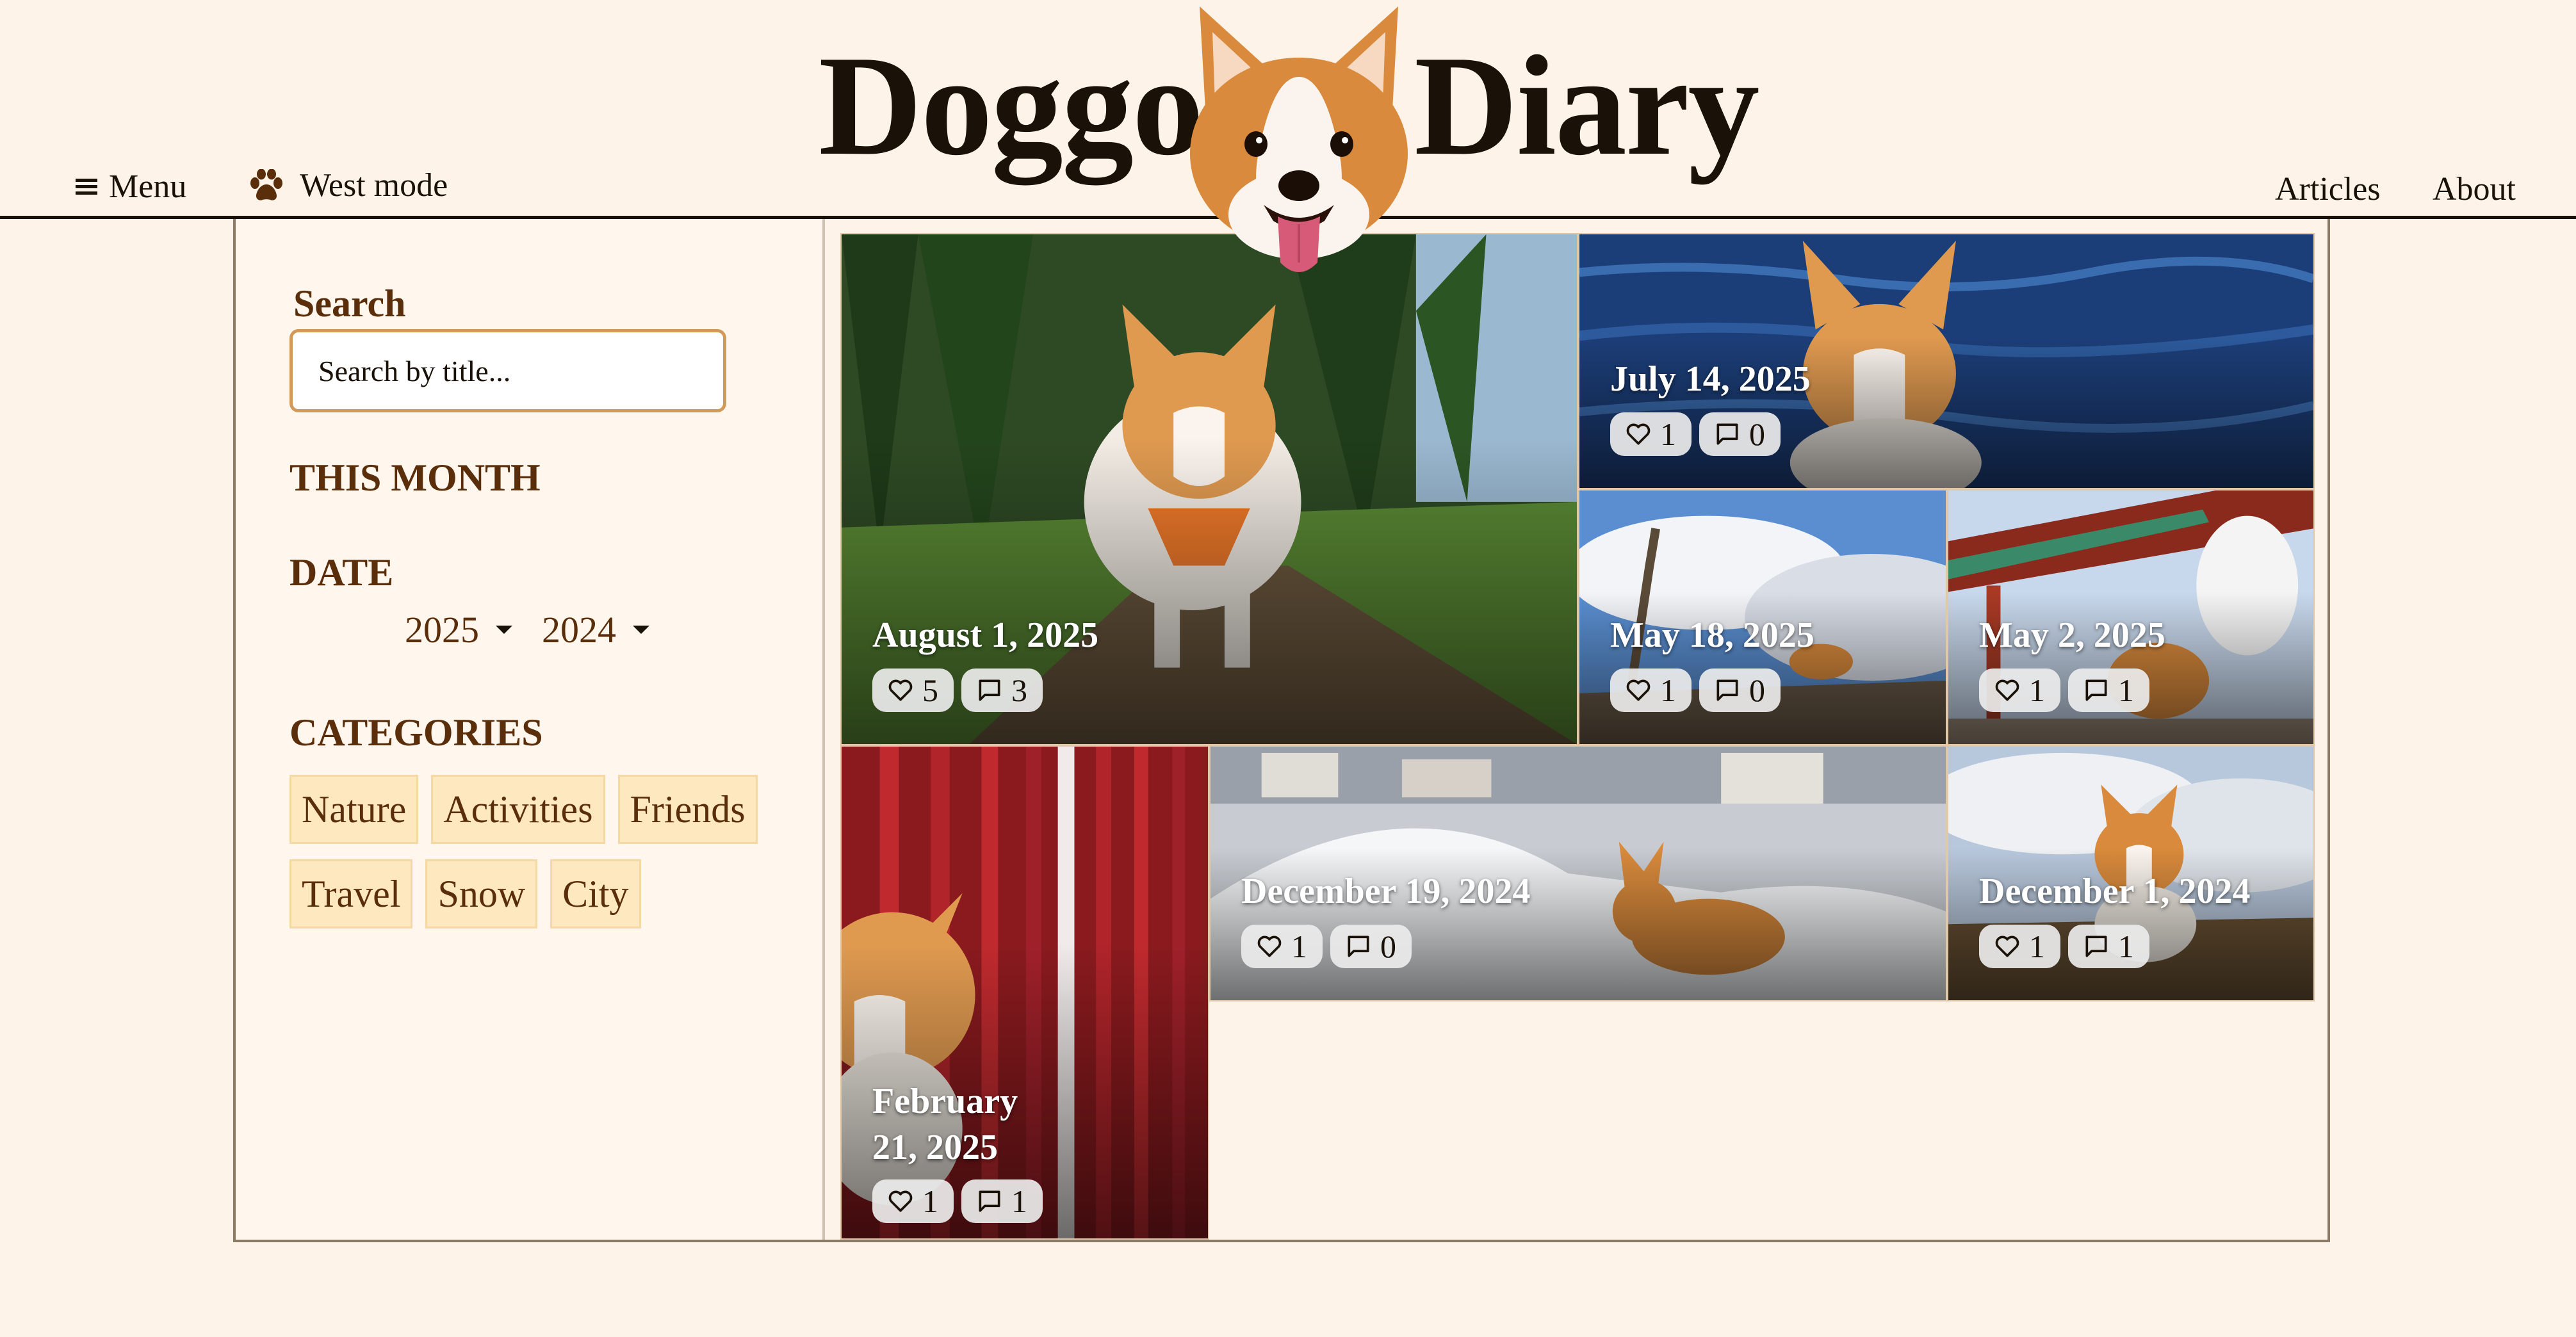 The height and width of the screenshot is (1337, 2576). I want to click on post-date: February 21, 2025, so click(945, 1124).